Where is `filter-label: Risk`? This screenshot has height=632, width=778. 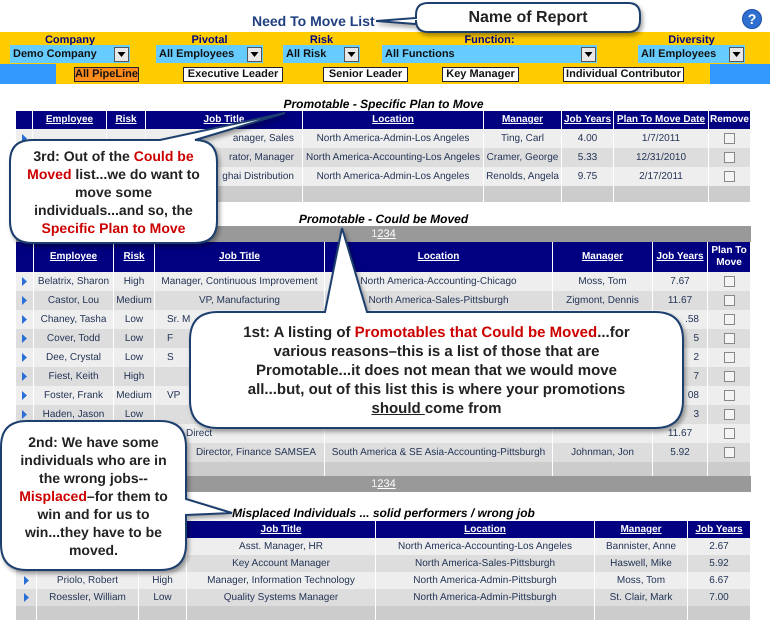 filter-label: Risk is located at coordinates (321, 40).